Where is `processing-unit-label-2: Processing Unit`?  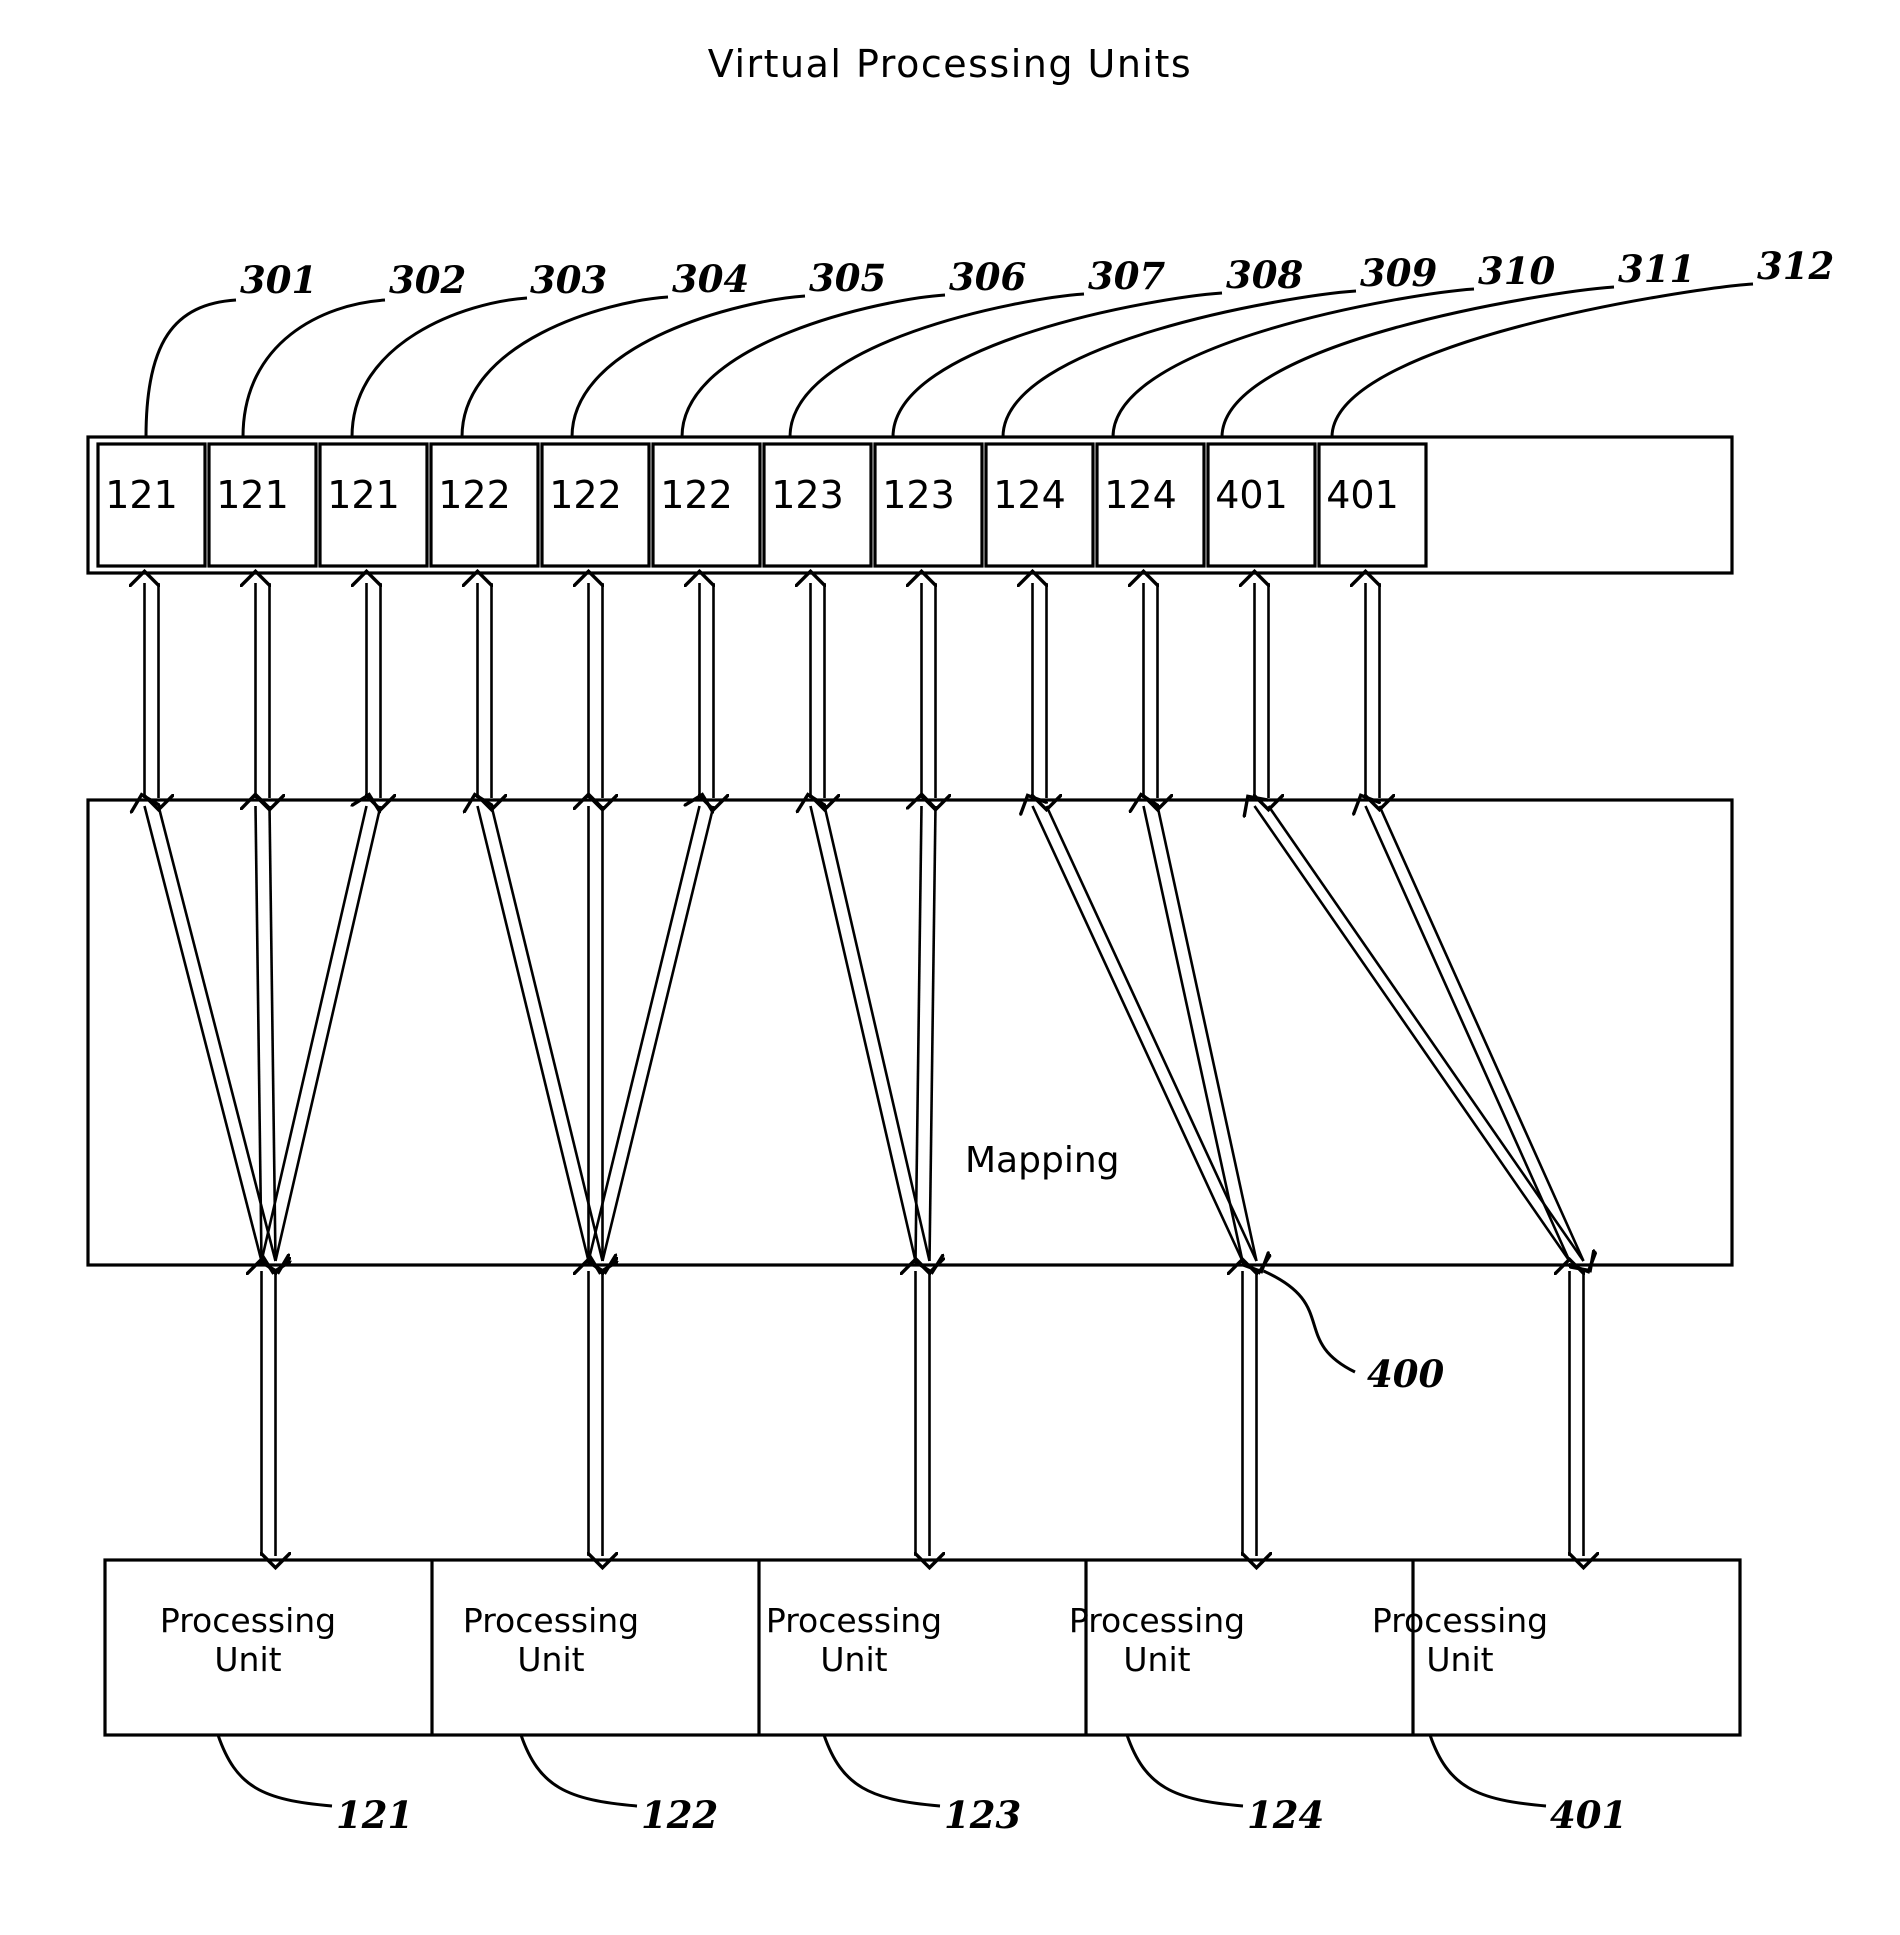 processing-unit-label-2: Processing Unit is located at coordinates (551, 1640).